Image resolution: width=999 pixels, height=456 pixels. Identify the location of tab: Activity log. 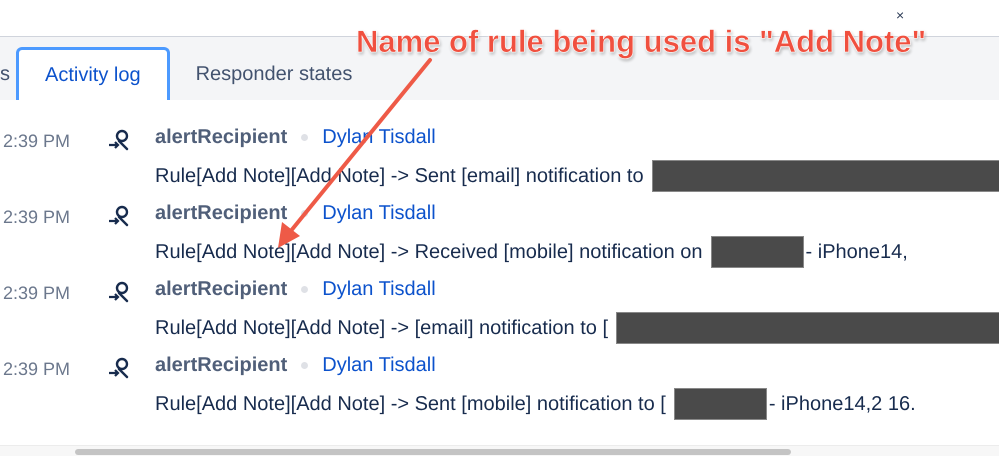
(93, 73).